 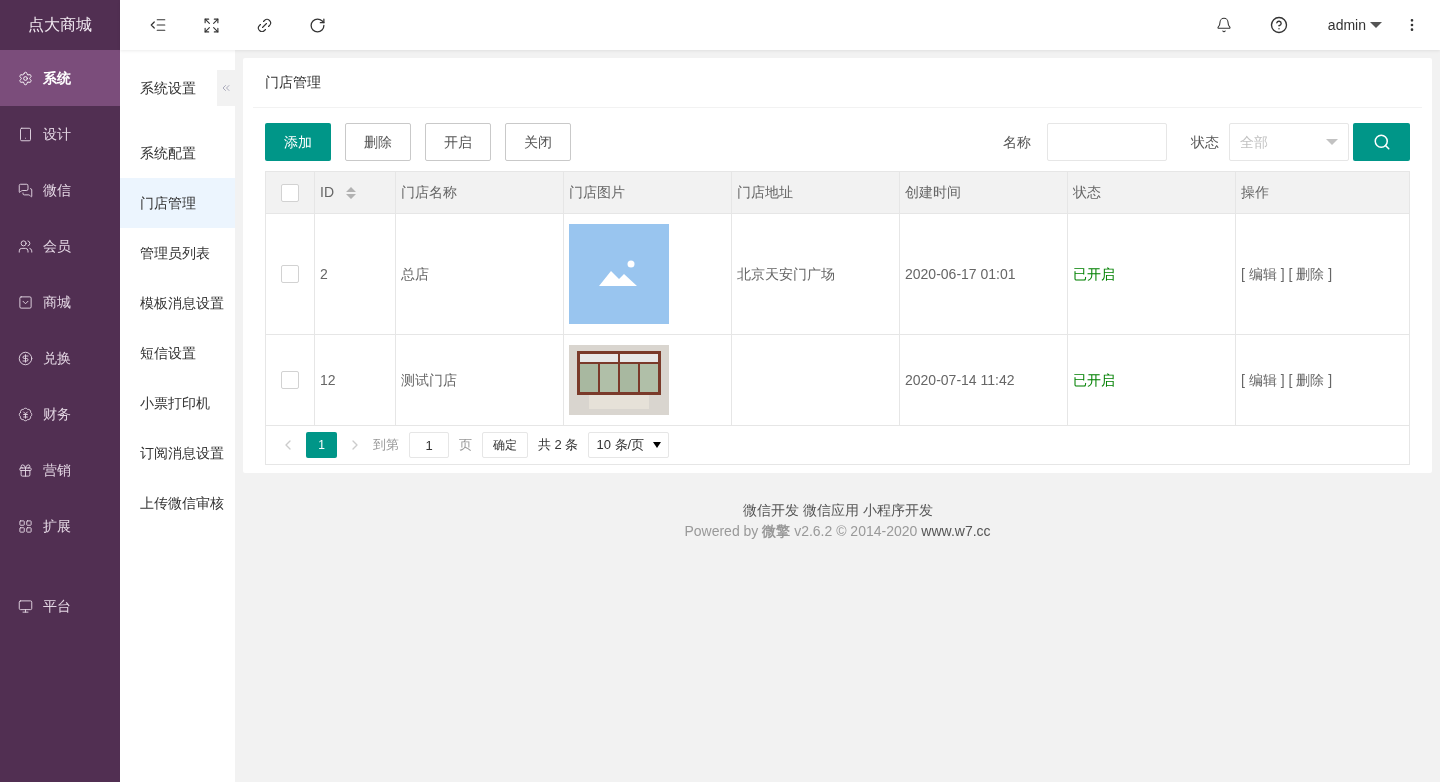 I want to click on gift-icon, so click(x=25, y=470).